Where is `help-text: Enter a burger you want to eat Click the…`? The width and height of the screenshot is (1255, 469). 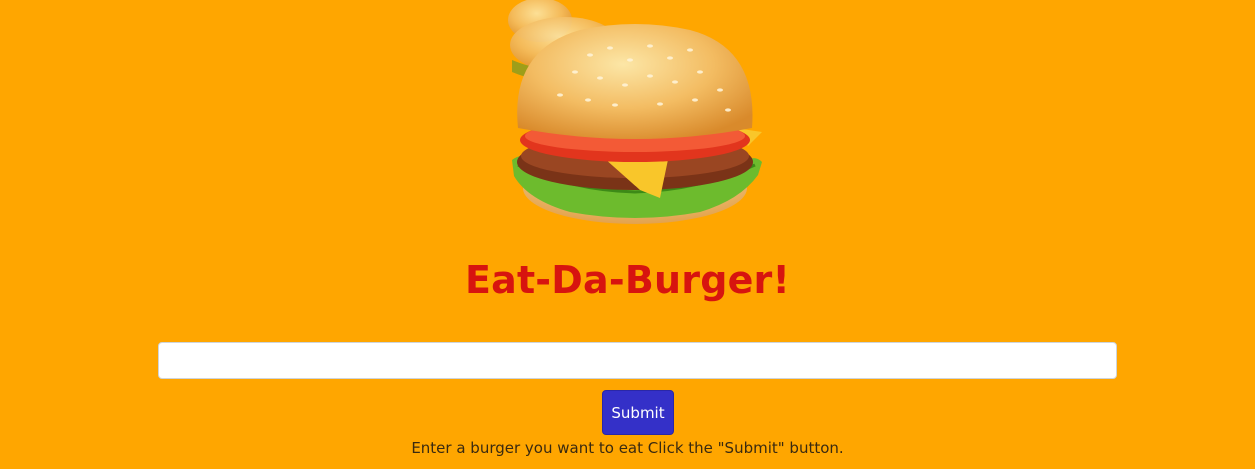
help-text: Enter a burger you want to eat Click the… is located at coordinates (627, 448).